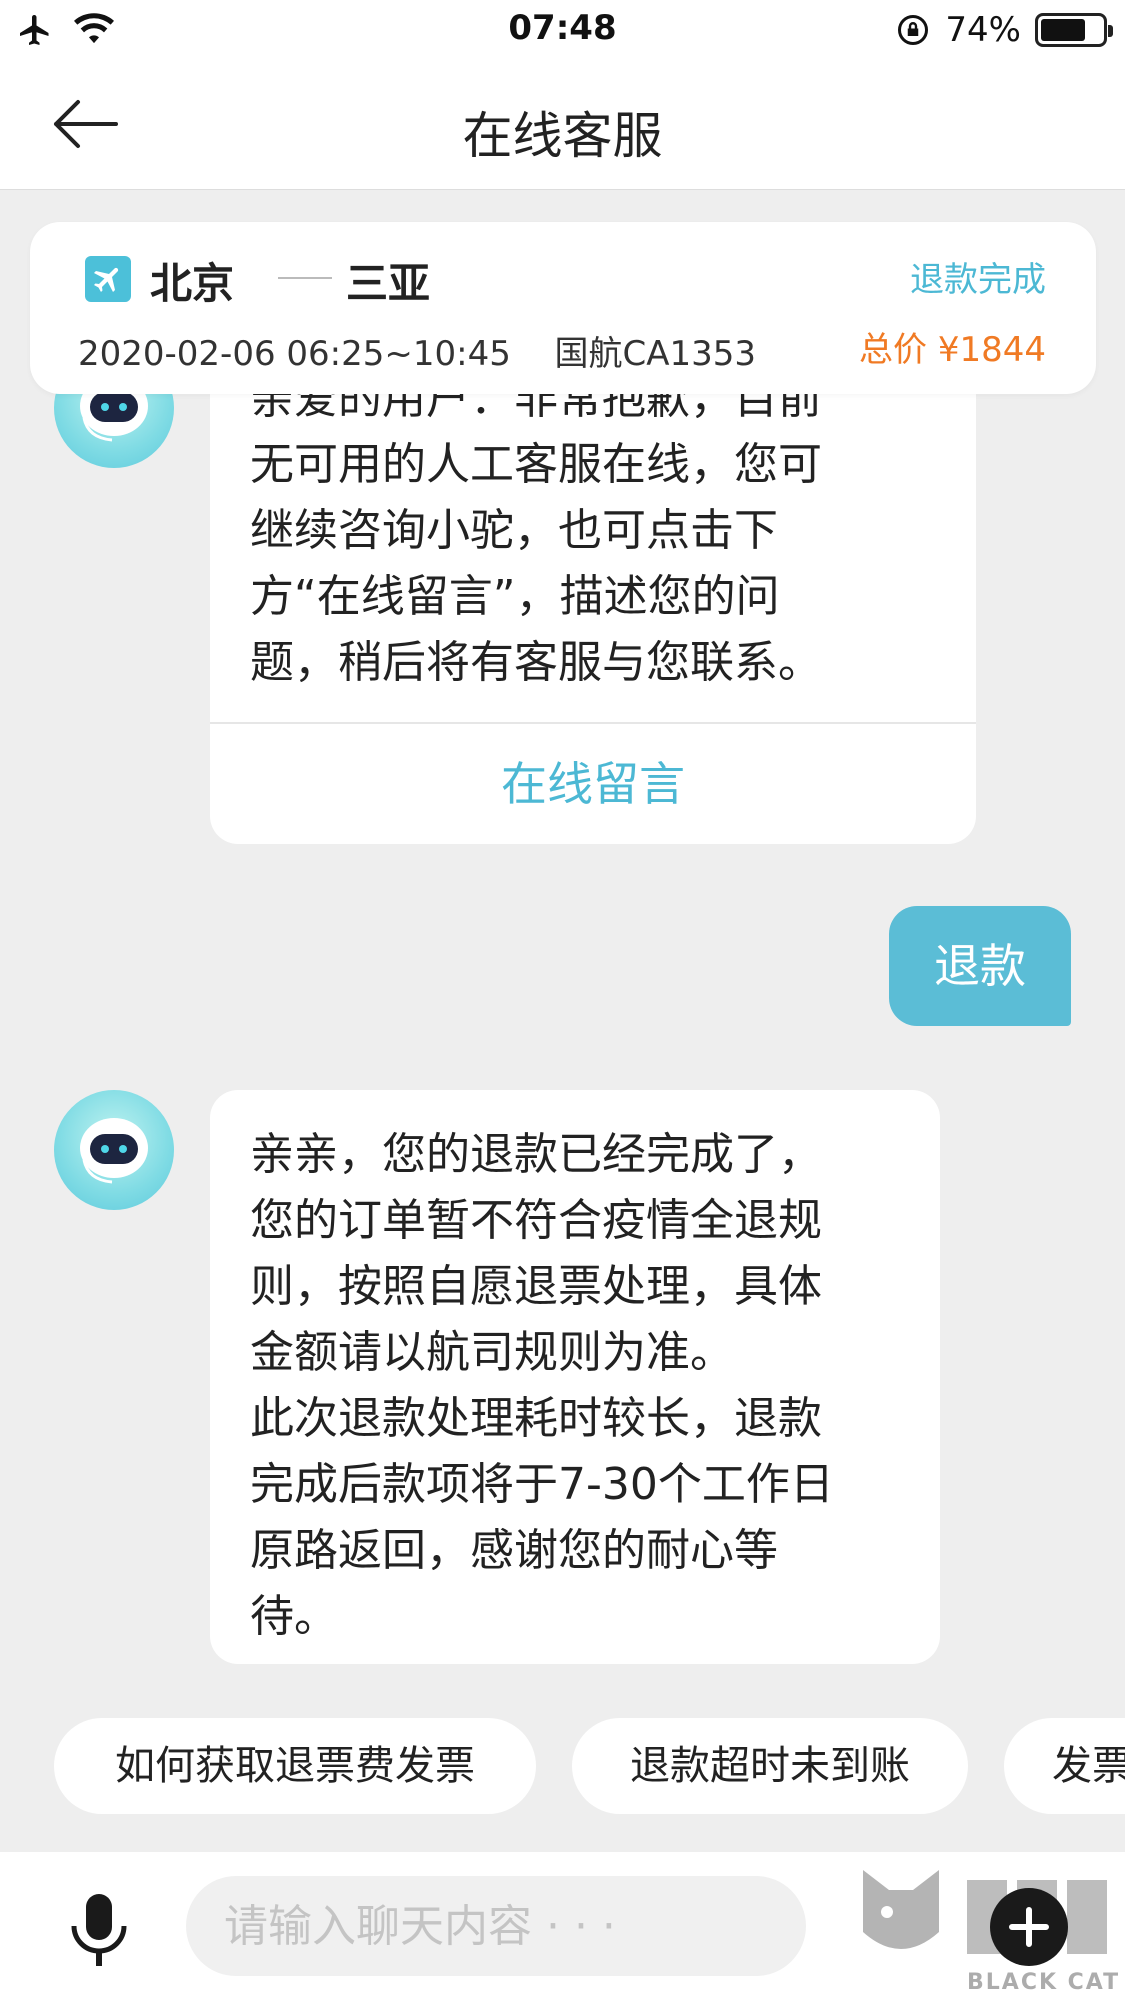 Image resolution: width=1125 pixels, height=2001 pixels. I want to click on flight-number: 国航CA1353, so click(655, 354).